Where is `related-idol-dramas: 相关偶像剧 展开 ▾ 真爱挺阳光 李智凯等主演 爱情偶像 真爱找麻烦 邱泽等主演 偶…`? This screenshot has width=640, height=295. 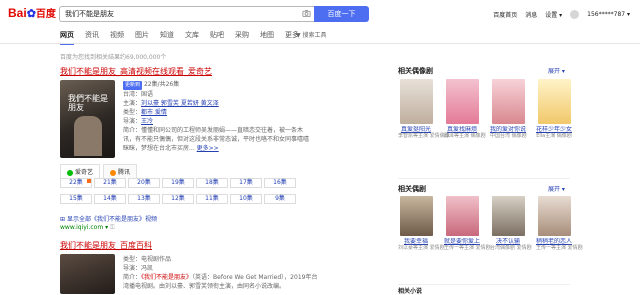 related-idol-dramas: 相关偶像剧 展开 ▾ 真爱挺阳光 李智凯等主演 爱情偶像 真爱找麻烦 邱泽等主演 偶… is located at coordinates (485, 121).